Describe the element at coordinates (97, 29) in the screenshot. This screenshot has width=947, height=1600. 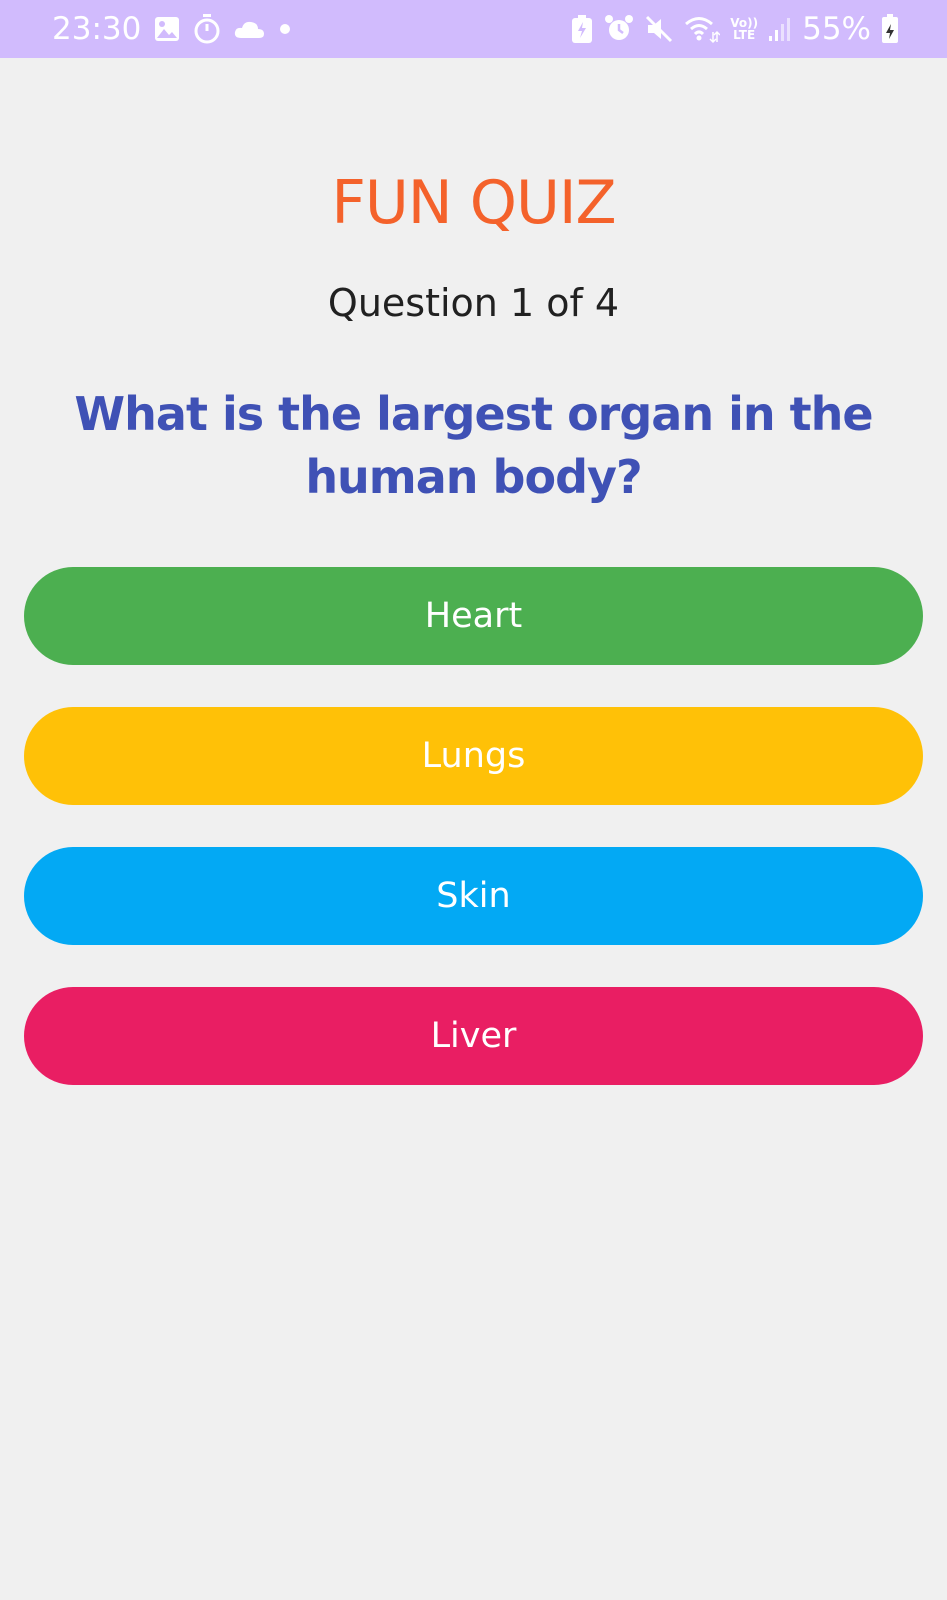
I see `status-time: 23:30` at that location.